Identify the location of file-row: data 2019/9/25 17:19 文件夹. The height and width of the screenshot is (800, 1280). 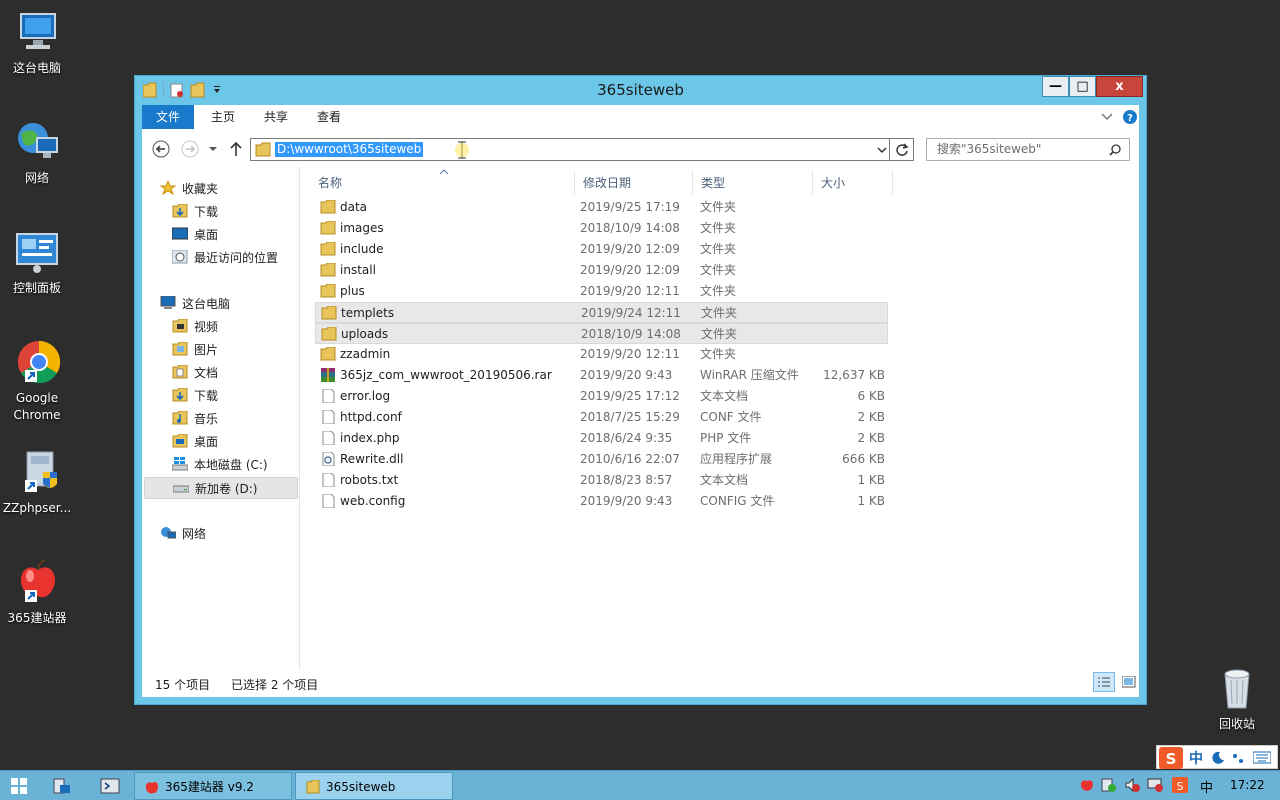
(601, 207).